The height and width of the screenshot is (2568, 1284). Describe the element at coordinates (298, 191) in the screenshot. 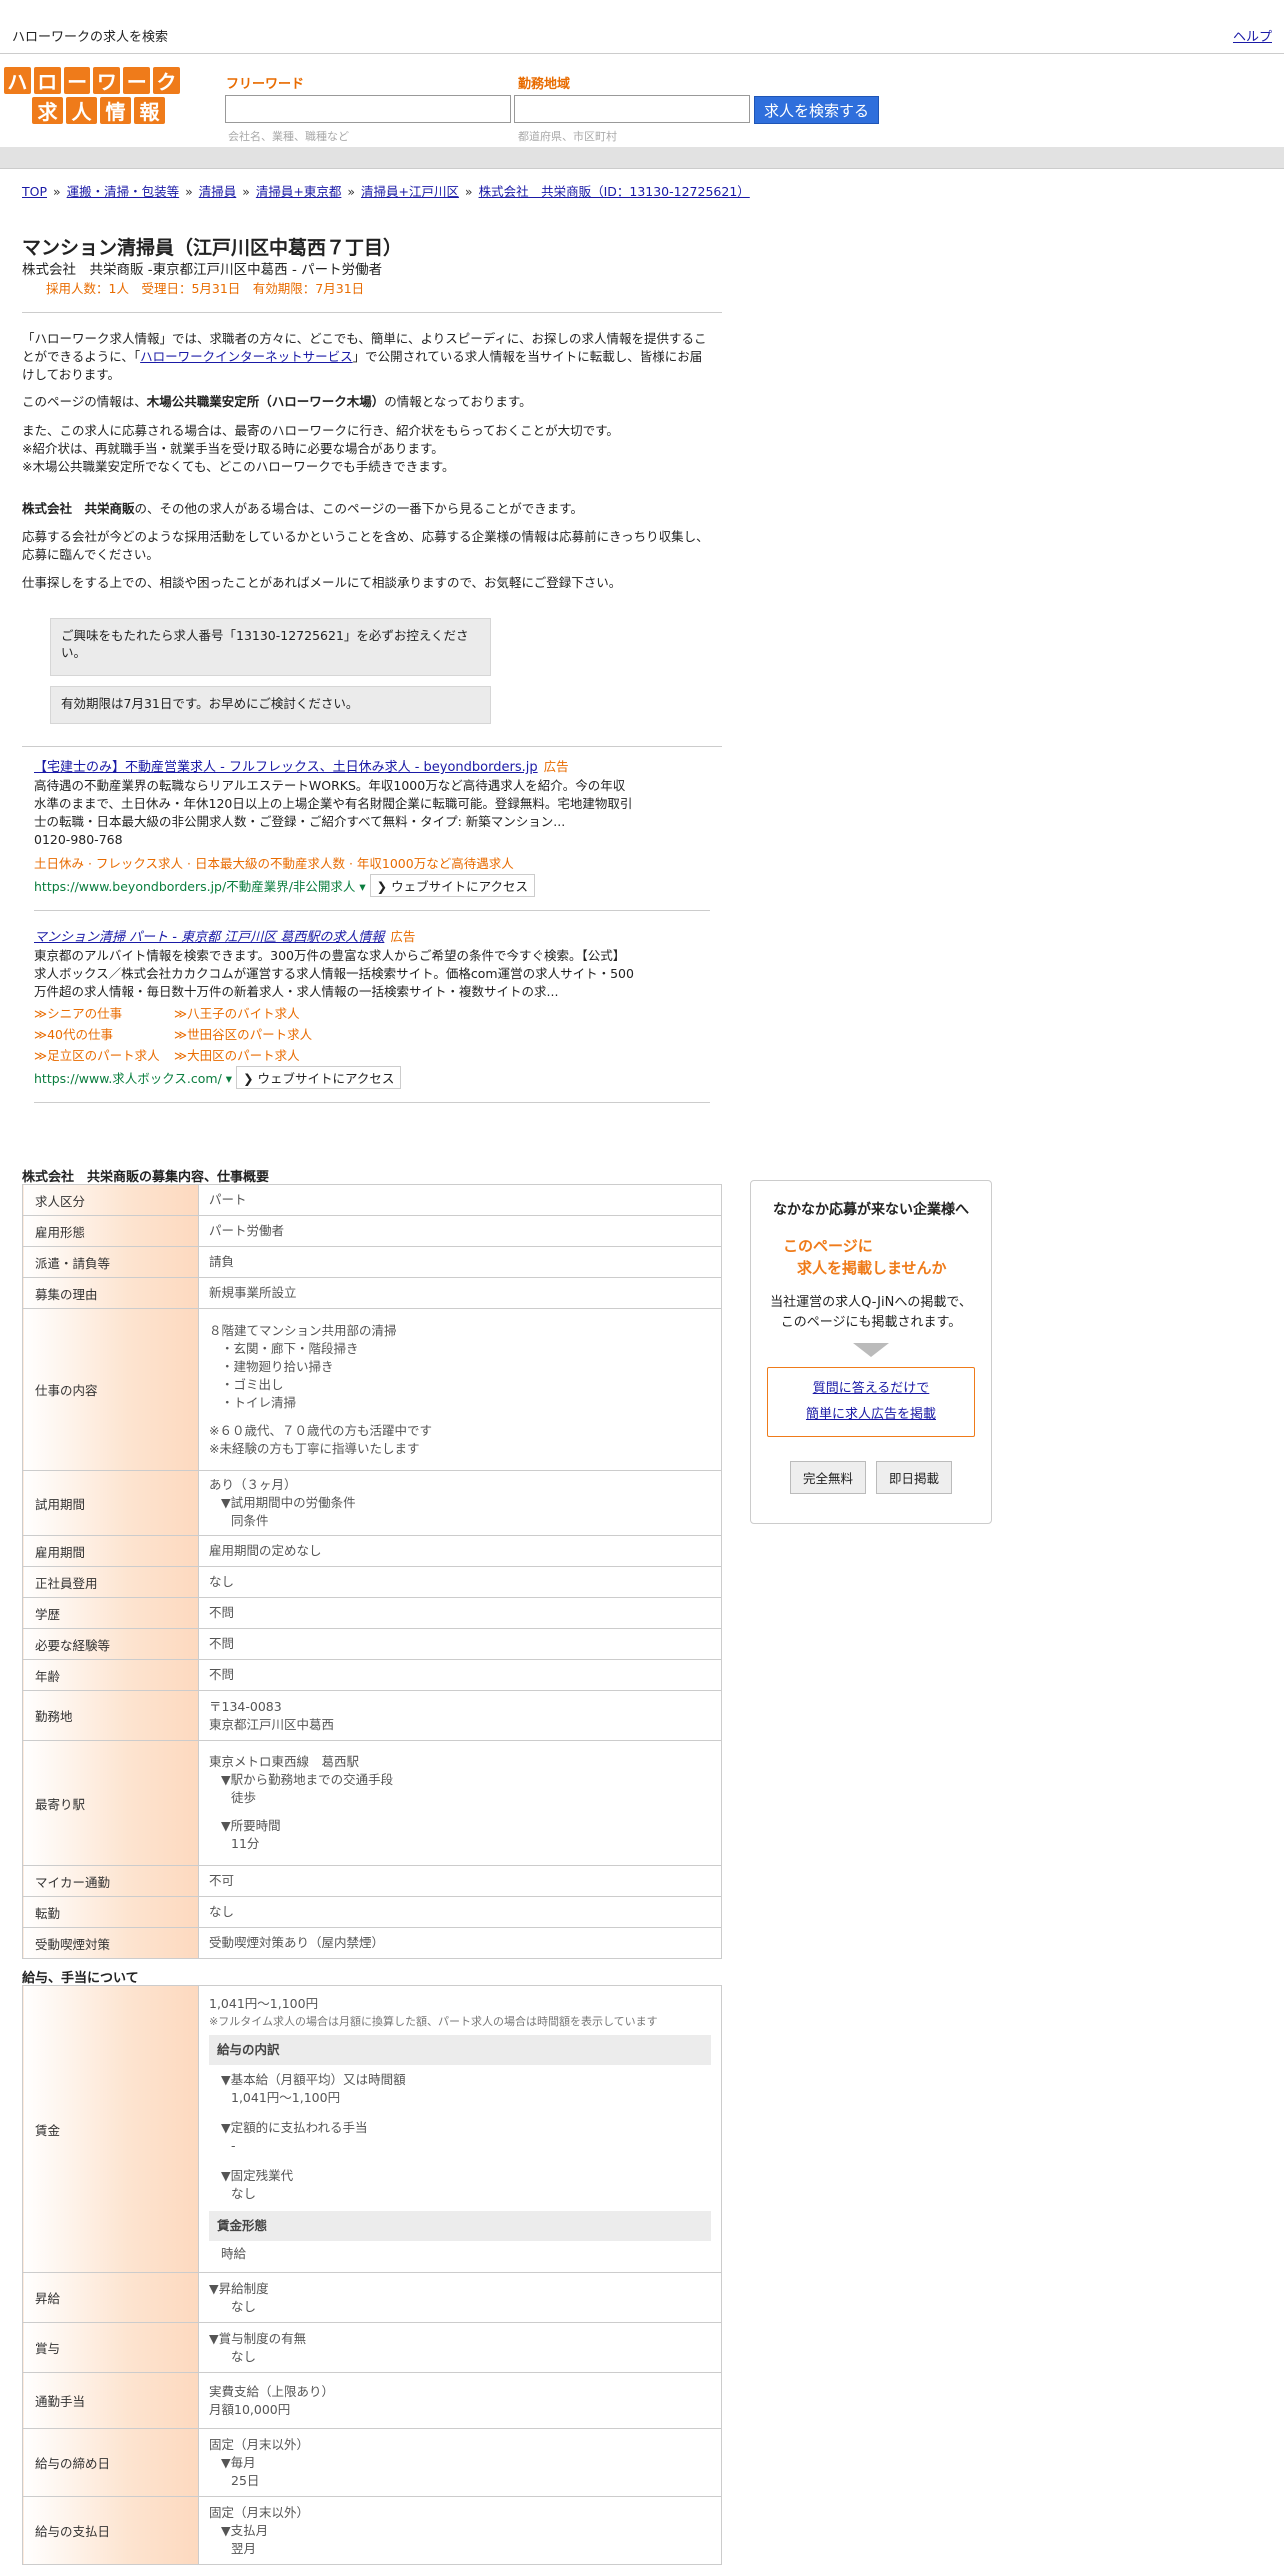

I see `breadcrumb-link: 清掃員+東京都` at that location.